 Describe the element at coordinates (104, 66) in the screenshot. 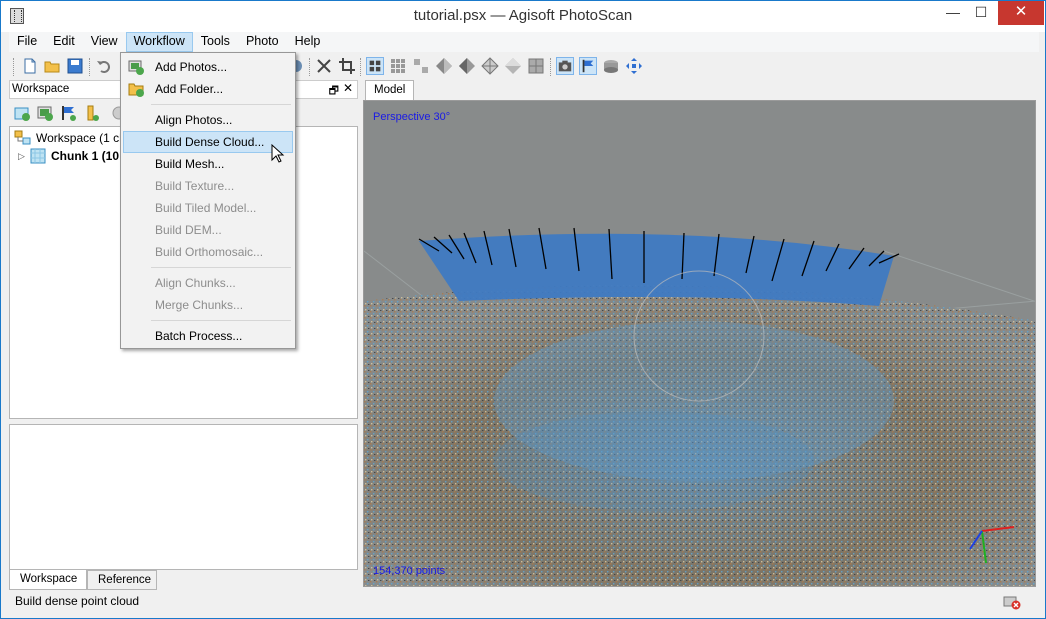

I see `undo-icon` at that location.